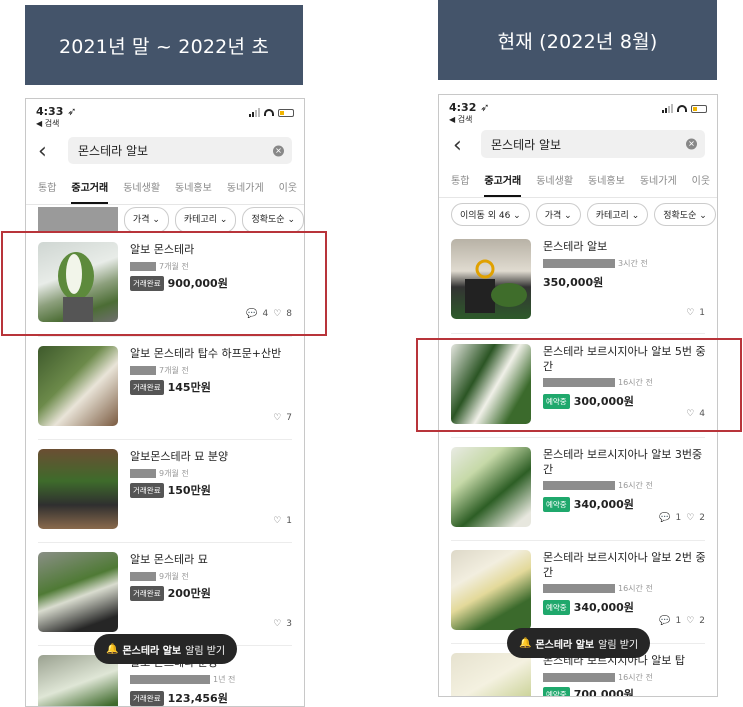 The image size is (743, 707). I want to click on item-meta: 9개월 전, so click(159, 473).